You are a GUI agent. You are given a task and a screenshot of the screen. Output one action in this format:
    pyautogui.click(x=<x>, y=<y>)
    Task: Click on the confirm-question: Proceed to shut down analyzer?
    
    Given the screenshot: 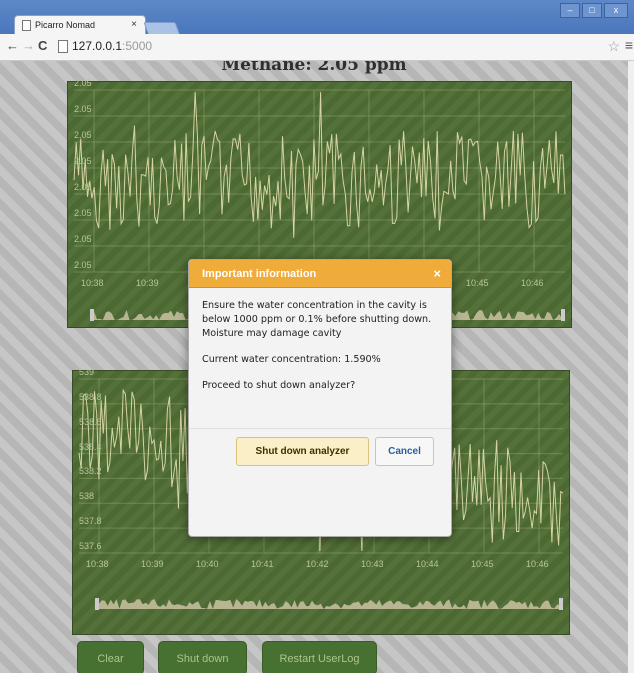 What is the action you would take?
    pyautogui.click(x=279, y=385)
    